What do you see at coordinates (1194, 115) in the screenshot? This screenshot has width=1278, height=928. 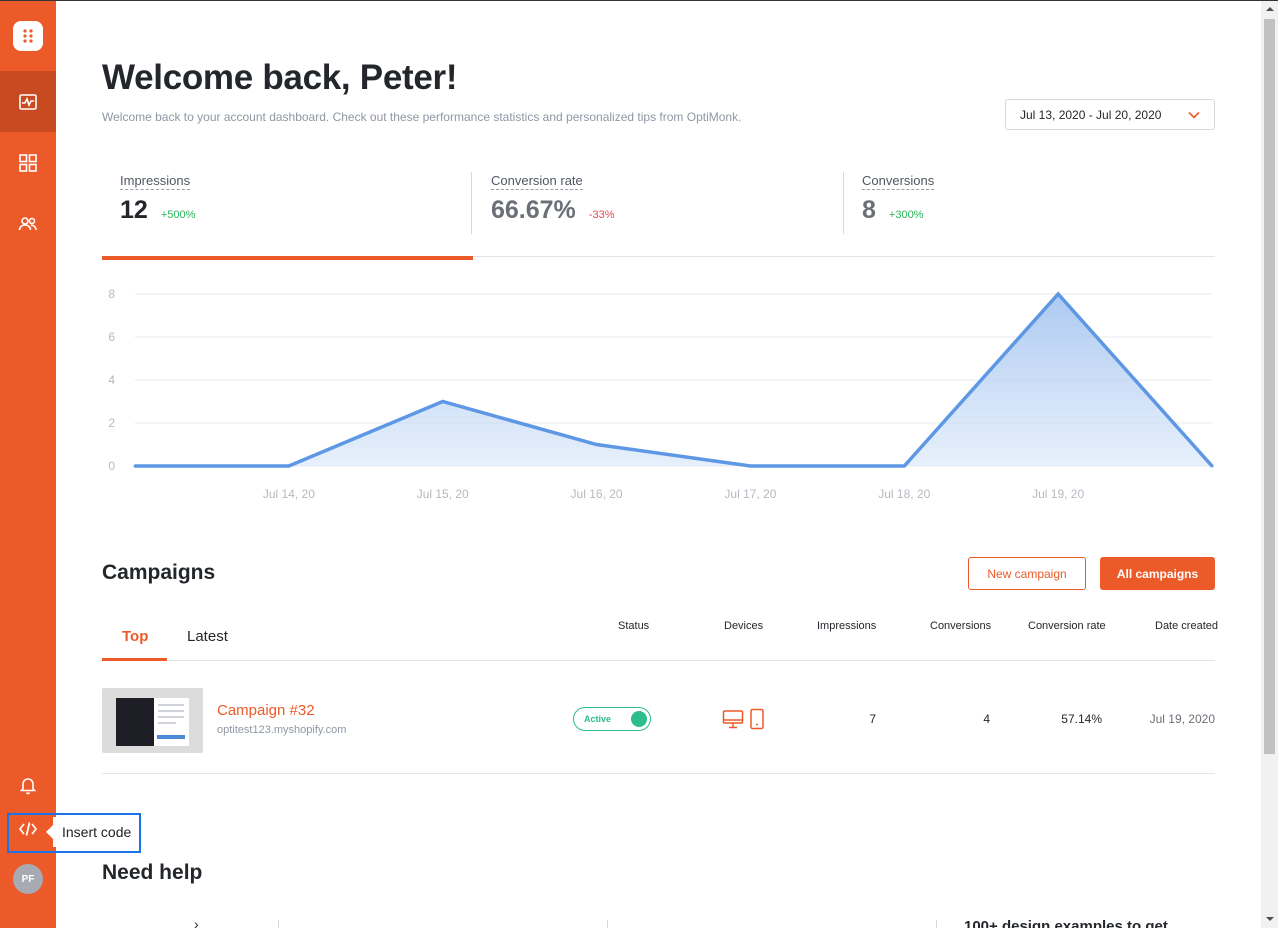 I see `chevron-down-icon` at bounding box center [1194, 115].